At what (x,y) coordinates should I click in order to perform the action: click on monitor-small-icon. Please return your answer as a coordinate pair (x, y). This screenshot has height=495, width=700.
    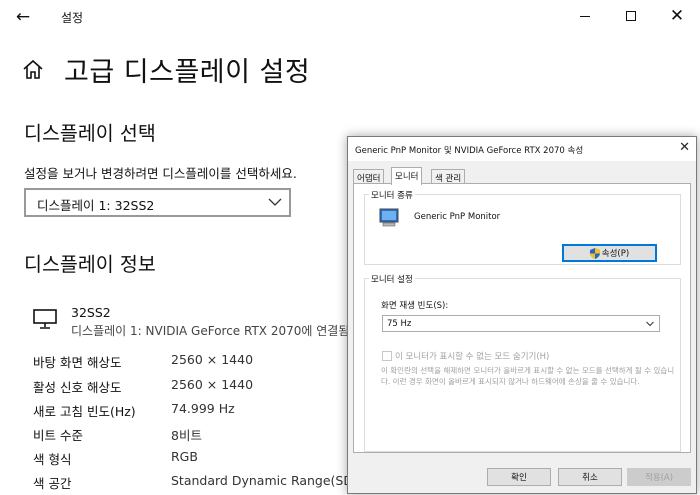
    Looking at the image, I should click on (389, 217).